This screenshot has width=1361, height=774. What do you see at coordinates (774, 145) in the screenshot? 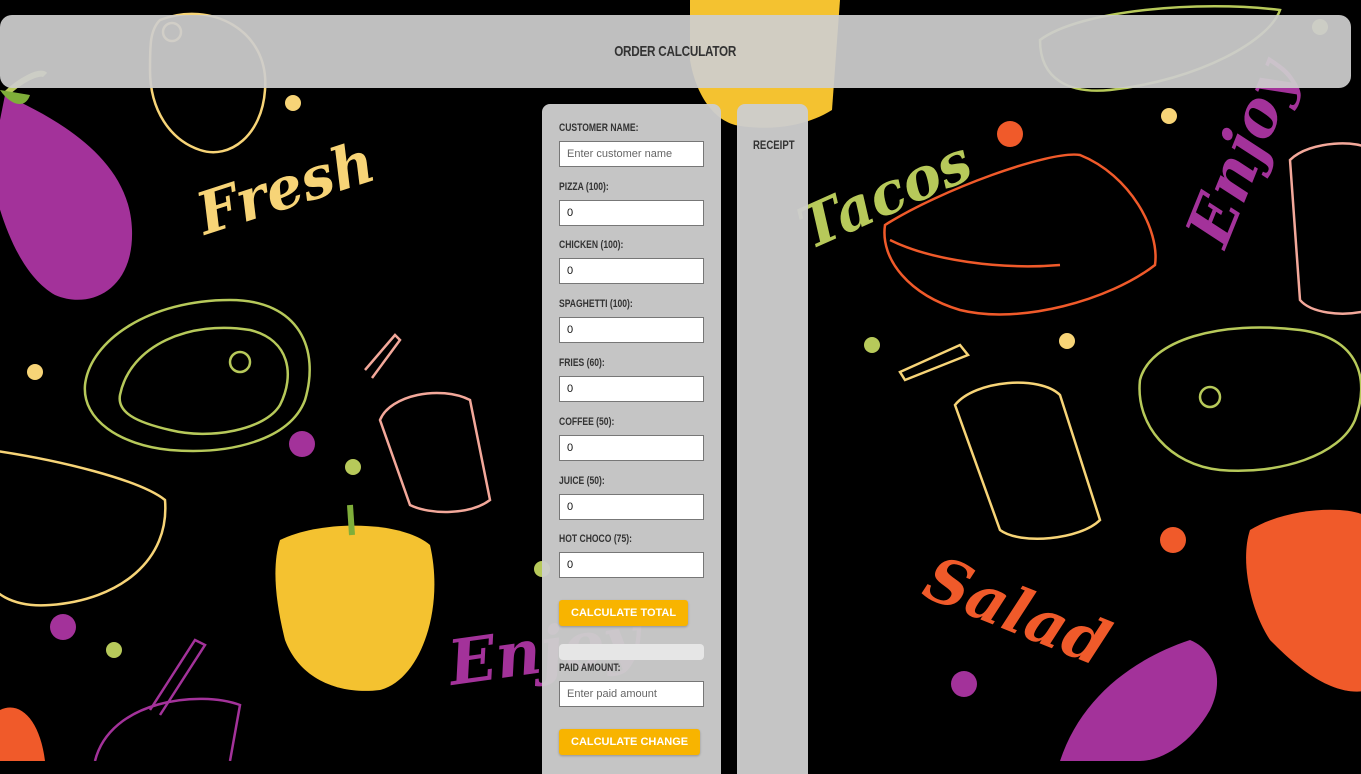
I see `receipt-title: RECEIPT` at bounding box center [774, 145].